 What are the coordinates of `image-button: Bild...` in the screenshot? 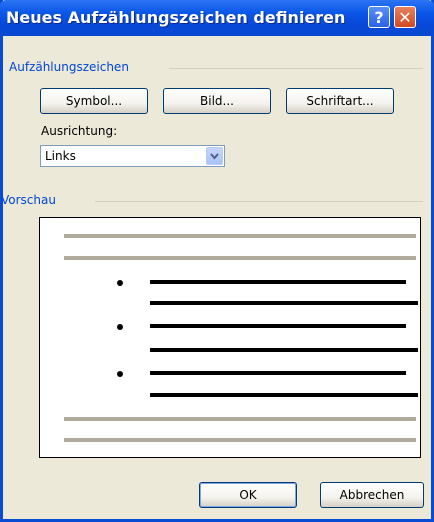 It's located at (217, 101).